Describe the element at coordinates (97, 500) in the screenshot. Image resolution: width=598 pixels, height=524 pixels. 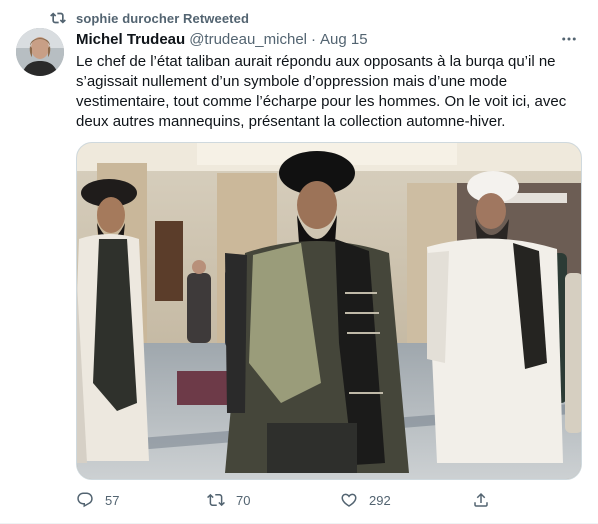
I see `reply-button: 57` at that location.